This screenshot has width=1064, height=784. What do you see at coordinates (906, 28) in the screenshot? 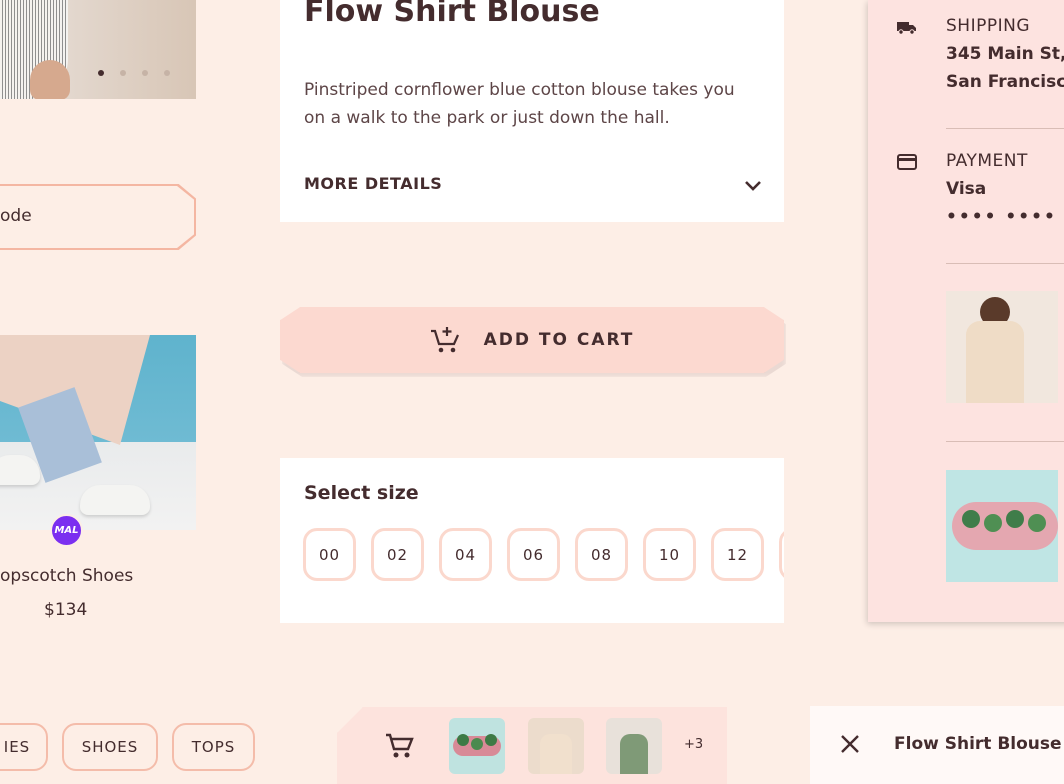
I see `shipping-truck-icon` at bounding box center [906, 28].